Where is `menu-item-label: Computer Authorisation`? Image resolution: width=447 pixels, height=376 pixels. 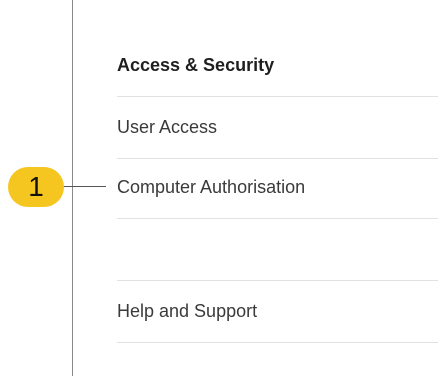 menu-item-label: Computer Authorisation is located at coordinates (211, 187).